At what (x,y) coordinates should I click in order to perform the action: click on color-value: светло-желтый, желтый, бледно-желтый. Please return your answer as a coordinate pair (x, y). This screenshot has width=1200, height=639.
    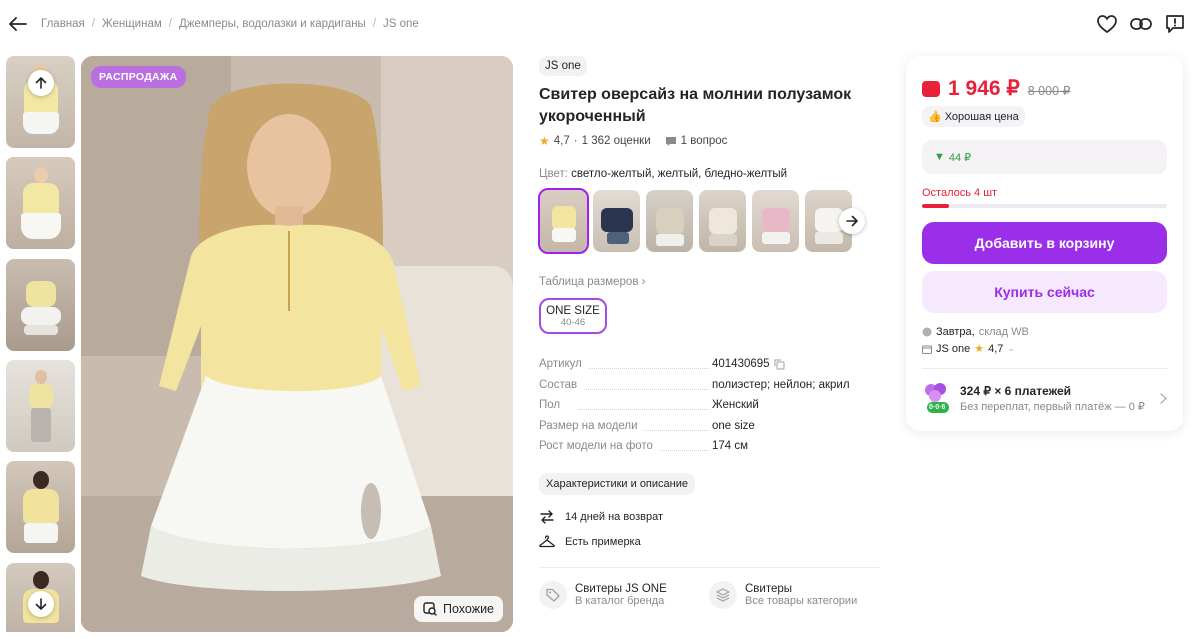
    Looking at the image, I should click on (679, 174).